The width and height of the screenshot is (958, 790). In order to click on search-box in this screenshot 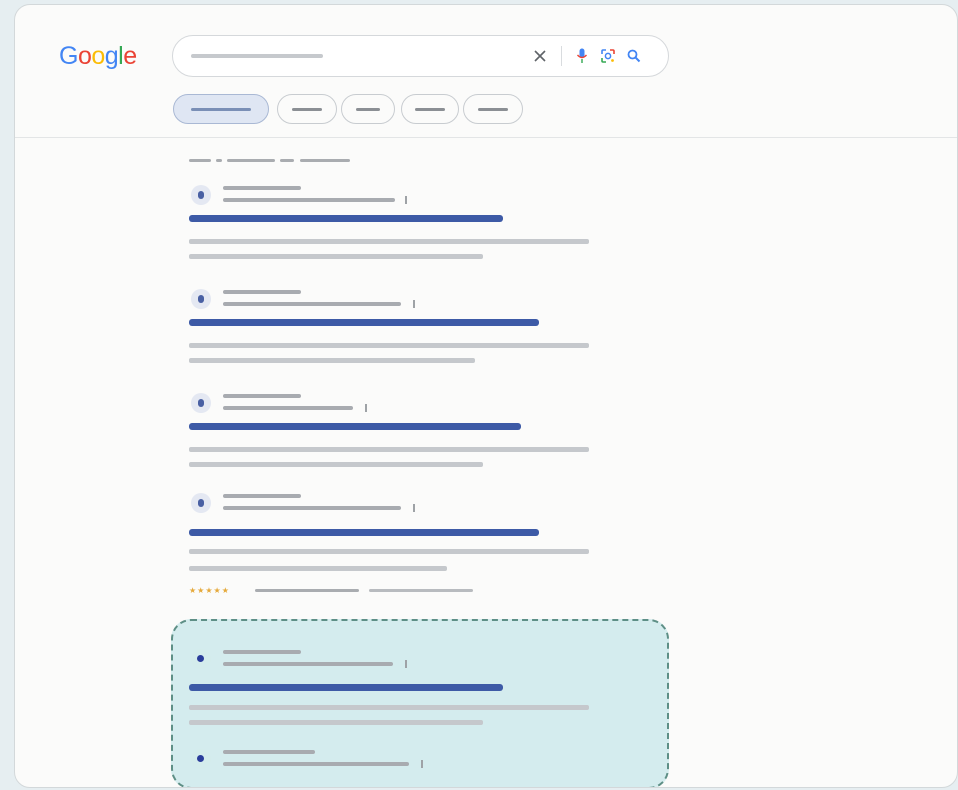, I will do `click(420, 56)`.